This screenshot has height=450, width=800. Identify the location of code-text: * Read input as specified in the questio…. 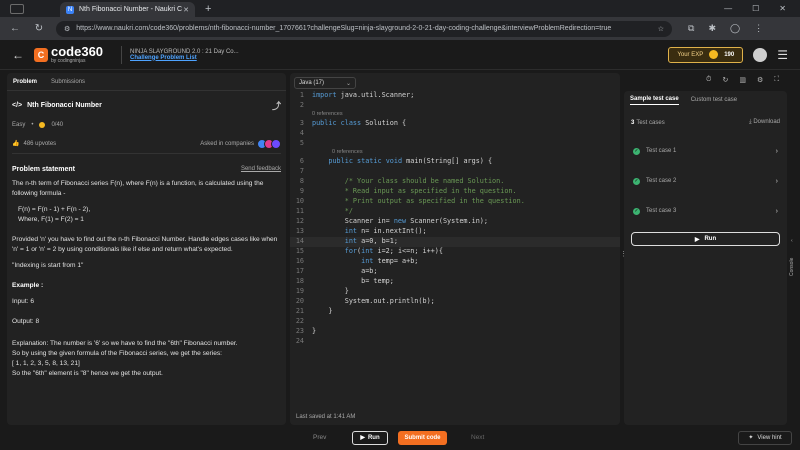
(414, 191).